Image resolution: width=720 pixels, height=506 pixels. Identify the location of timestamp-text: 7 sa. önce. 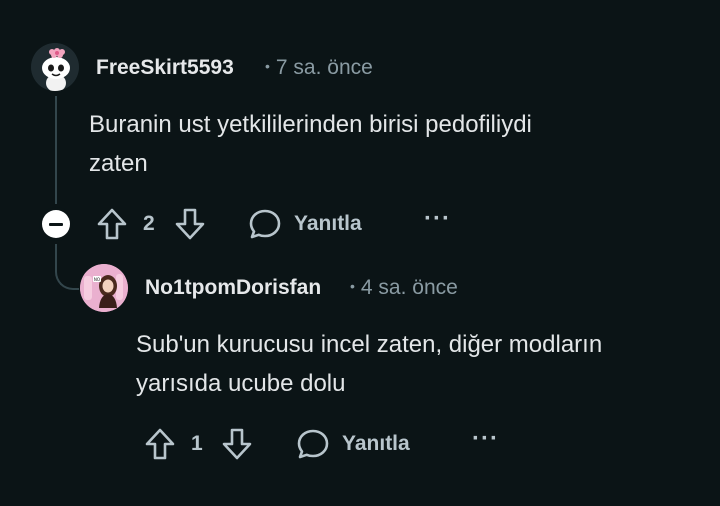
(324, 67).